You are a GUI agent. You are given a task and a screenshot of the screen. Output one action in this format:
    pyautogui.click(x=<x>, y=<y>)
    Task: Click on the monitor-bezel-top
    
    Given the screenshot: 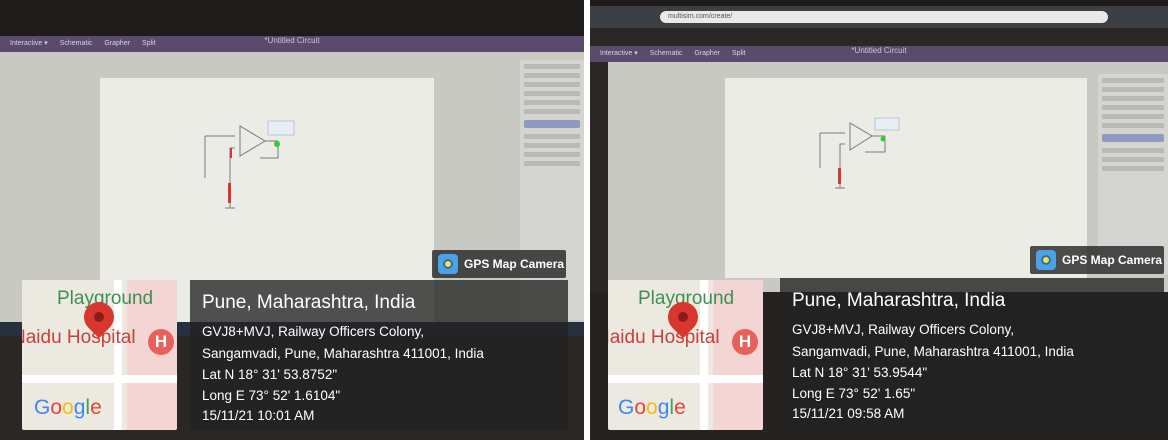 What is the action you would take?
    pyautogui.click(x=879, y=3)
    